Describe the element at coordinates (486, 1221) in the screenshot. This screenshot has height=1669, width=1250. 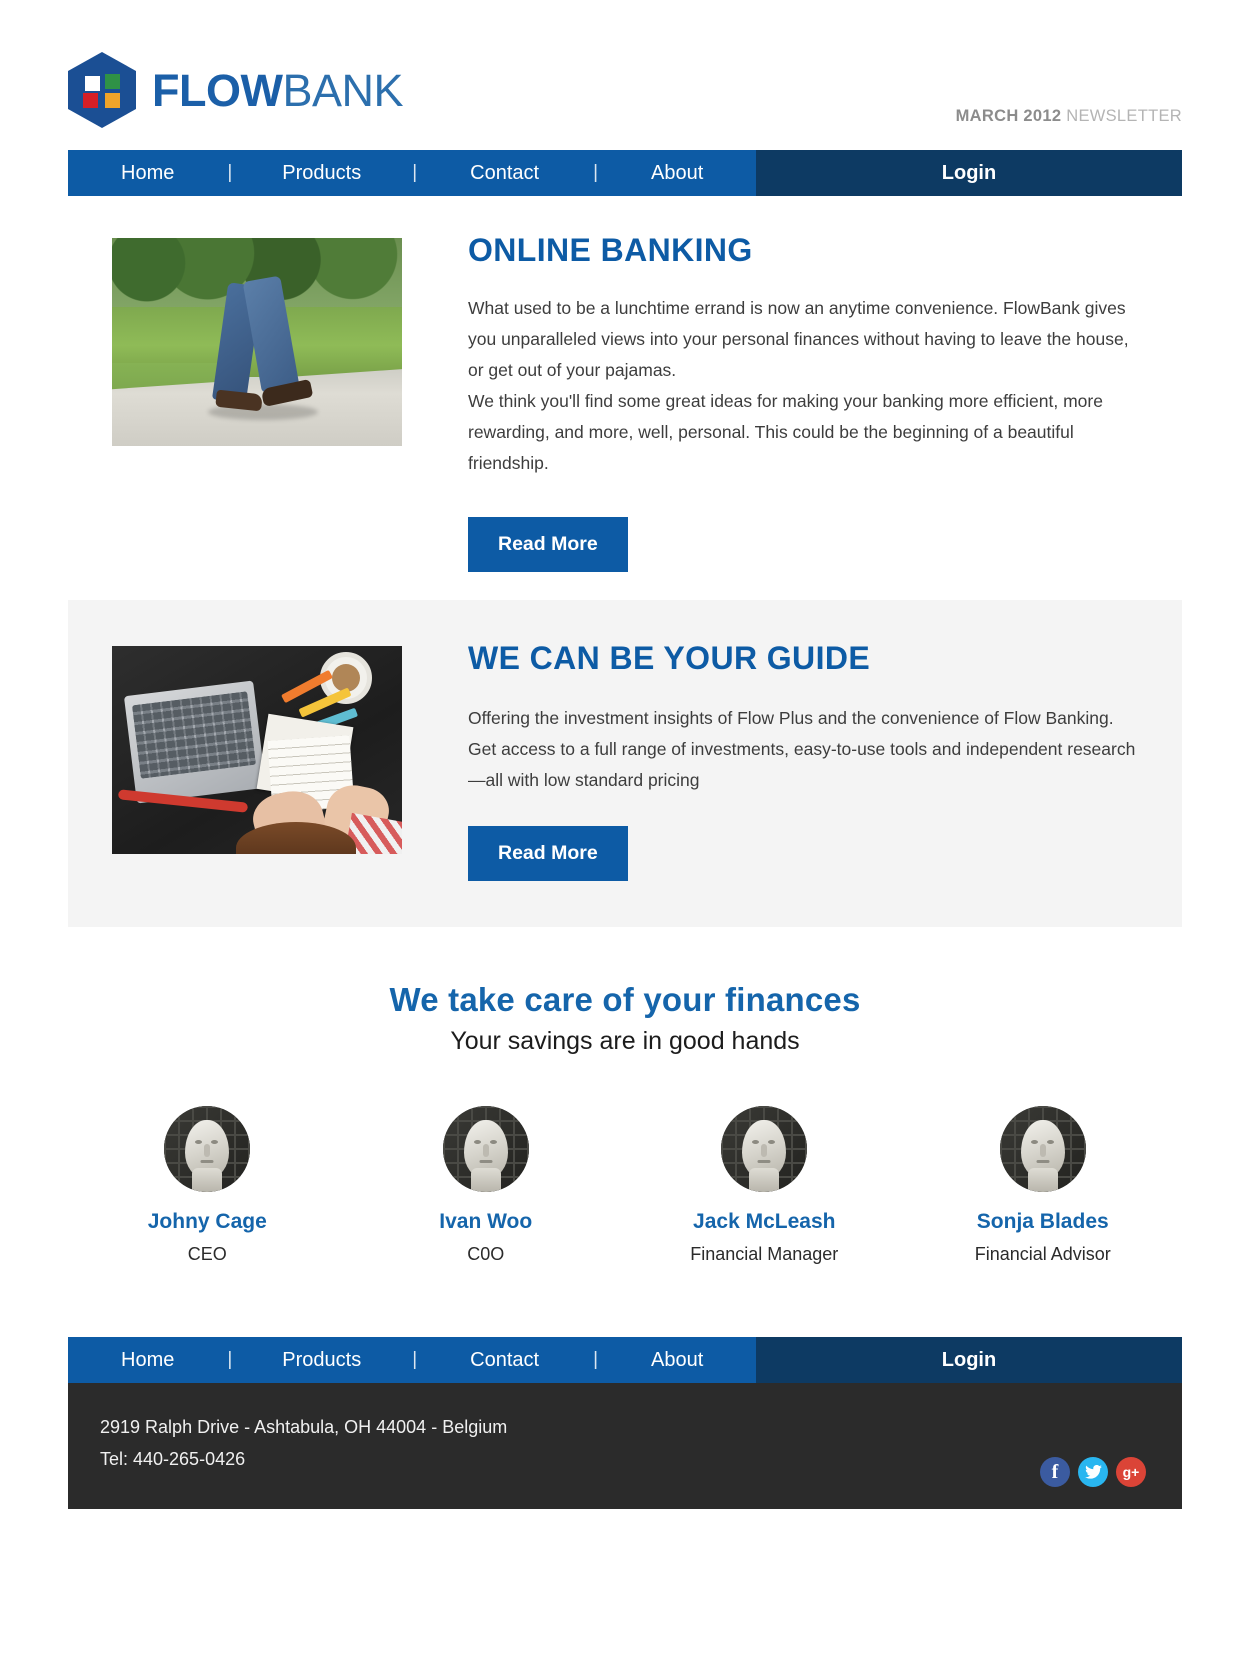
I see `team-member-name: Ivan Woo` at that location.